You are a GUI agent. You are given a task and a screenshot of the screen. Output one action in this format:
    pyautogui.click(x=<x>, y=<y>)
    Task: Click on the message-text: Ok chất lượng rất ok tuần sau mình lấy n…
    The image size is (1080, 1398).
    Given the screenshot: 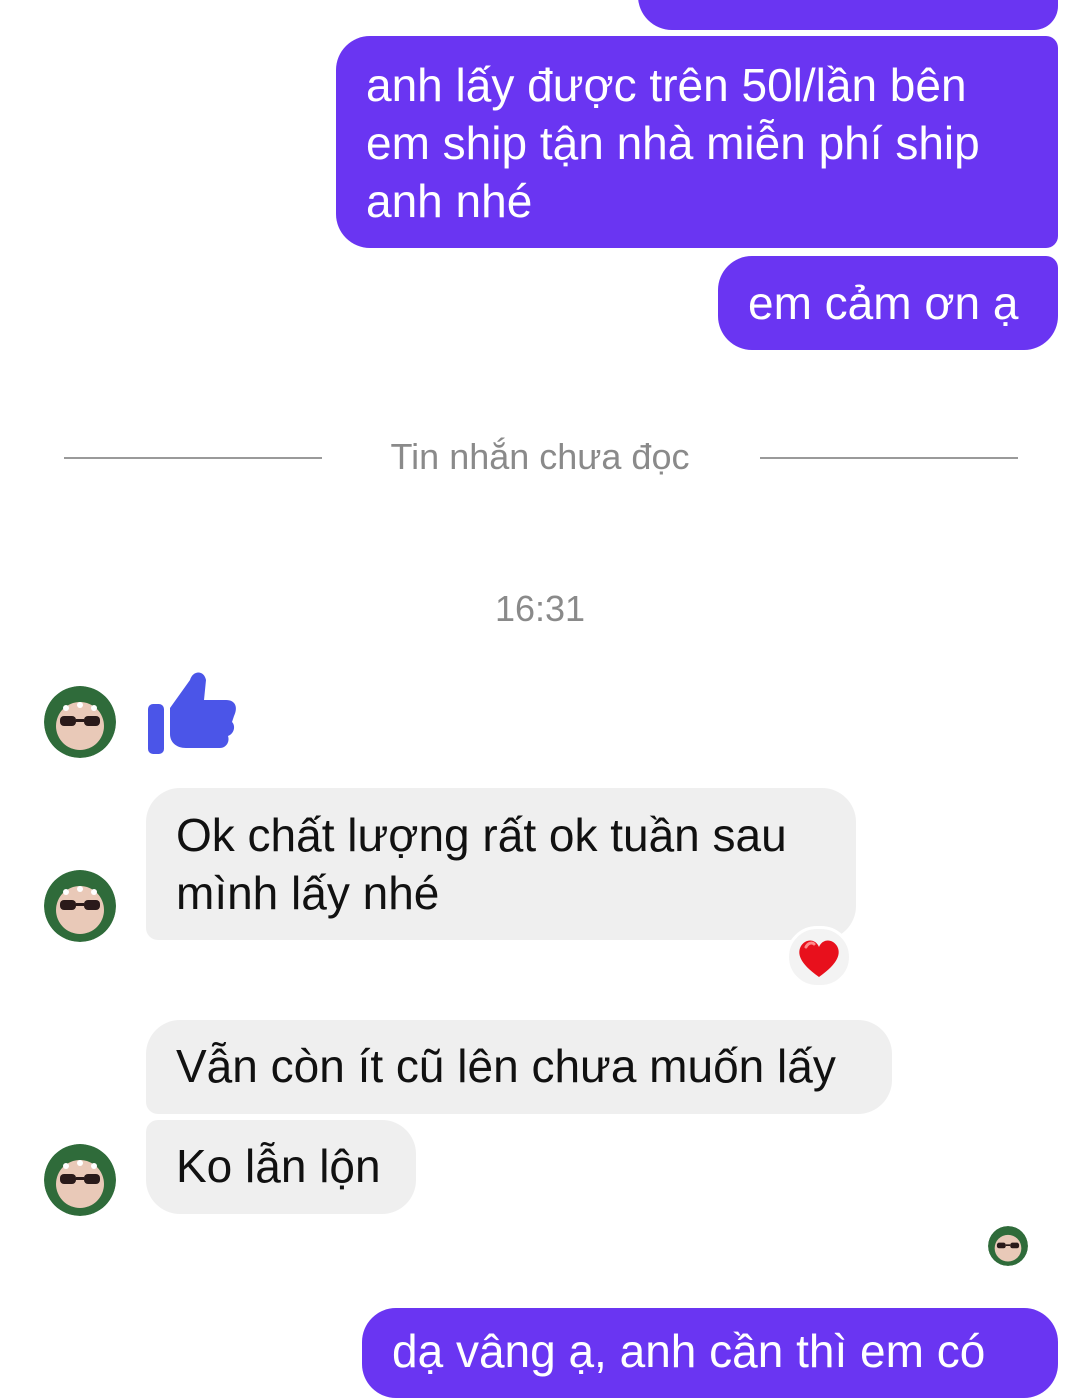 What is the action you would take?
    pyautogui.click(x=481, y=864)
    